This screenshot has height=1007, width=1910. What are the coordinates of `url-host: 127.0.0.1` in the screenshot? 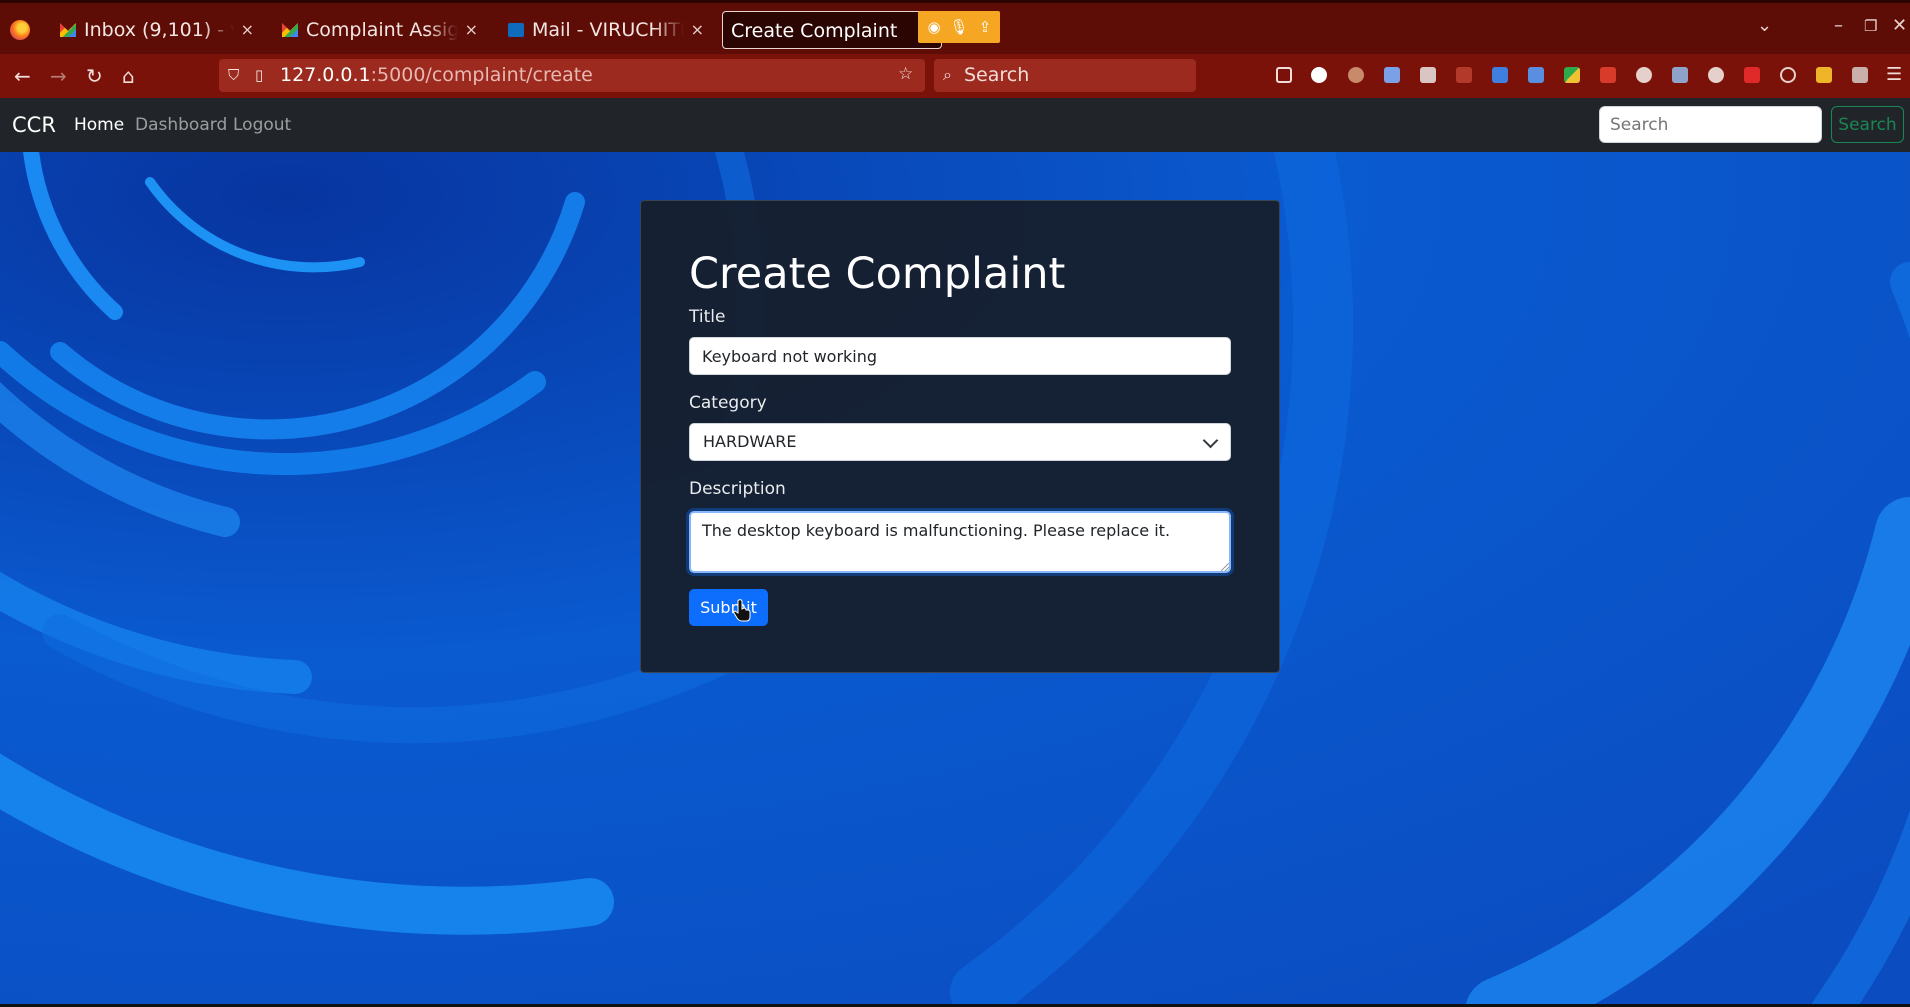 It's located at (325, 75).